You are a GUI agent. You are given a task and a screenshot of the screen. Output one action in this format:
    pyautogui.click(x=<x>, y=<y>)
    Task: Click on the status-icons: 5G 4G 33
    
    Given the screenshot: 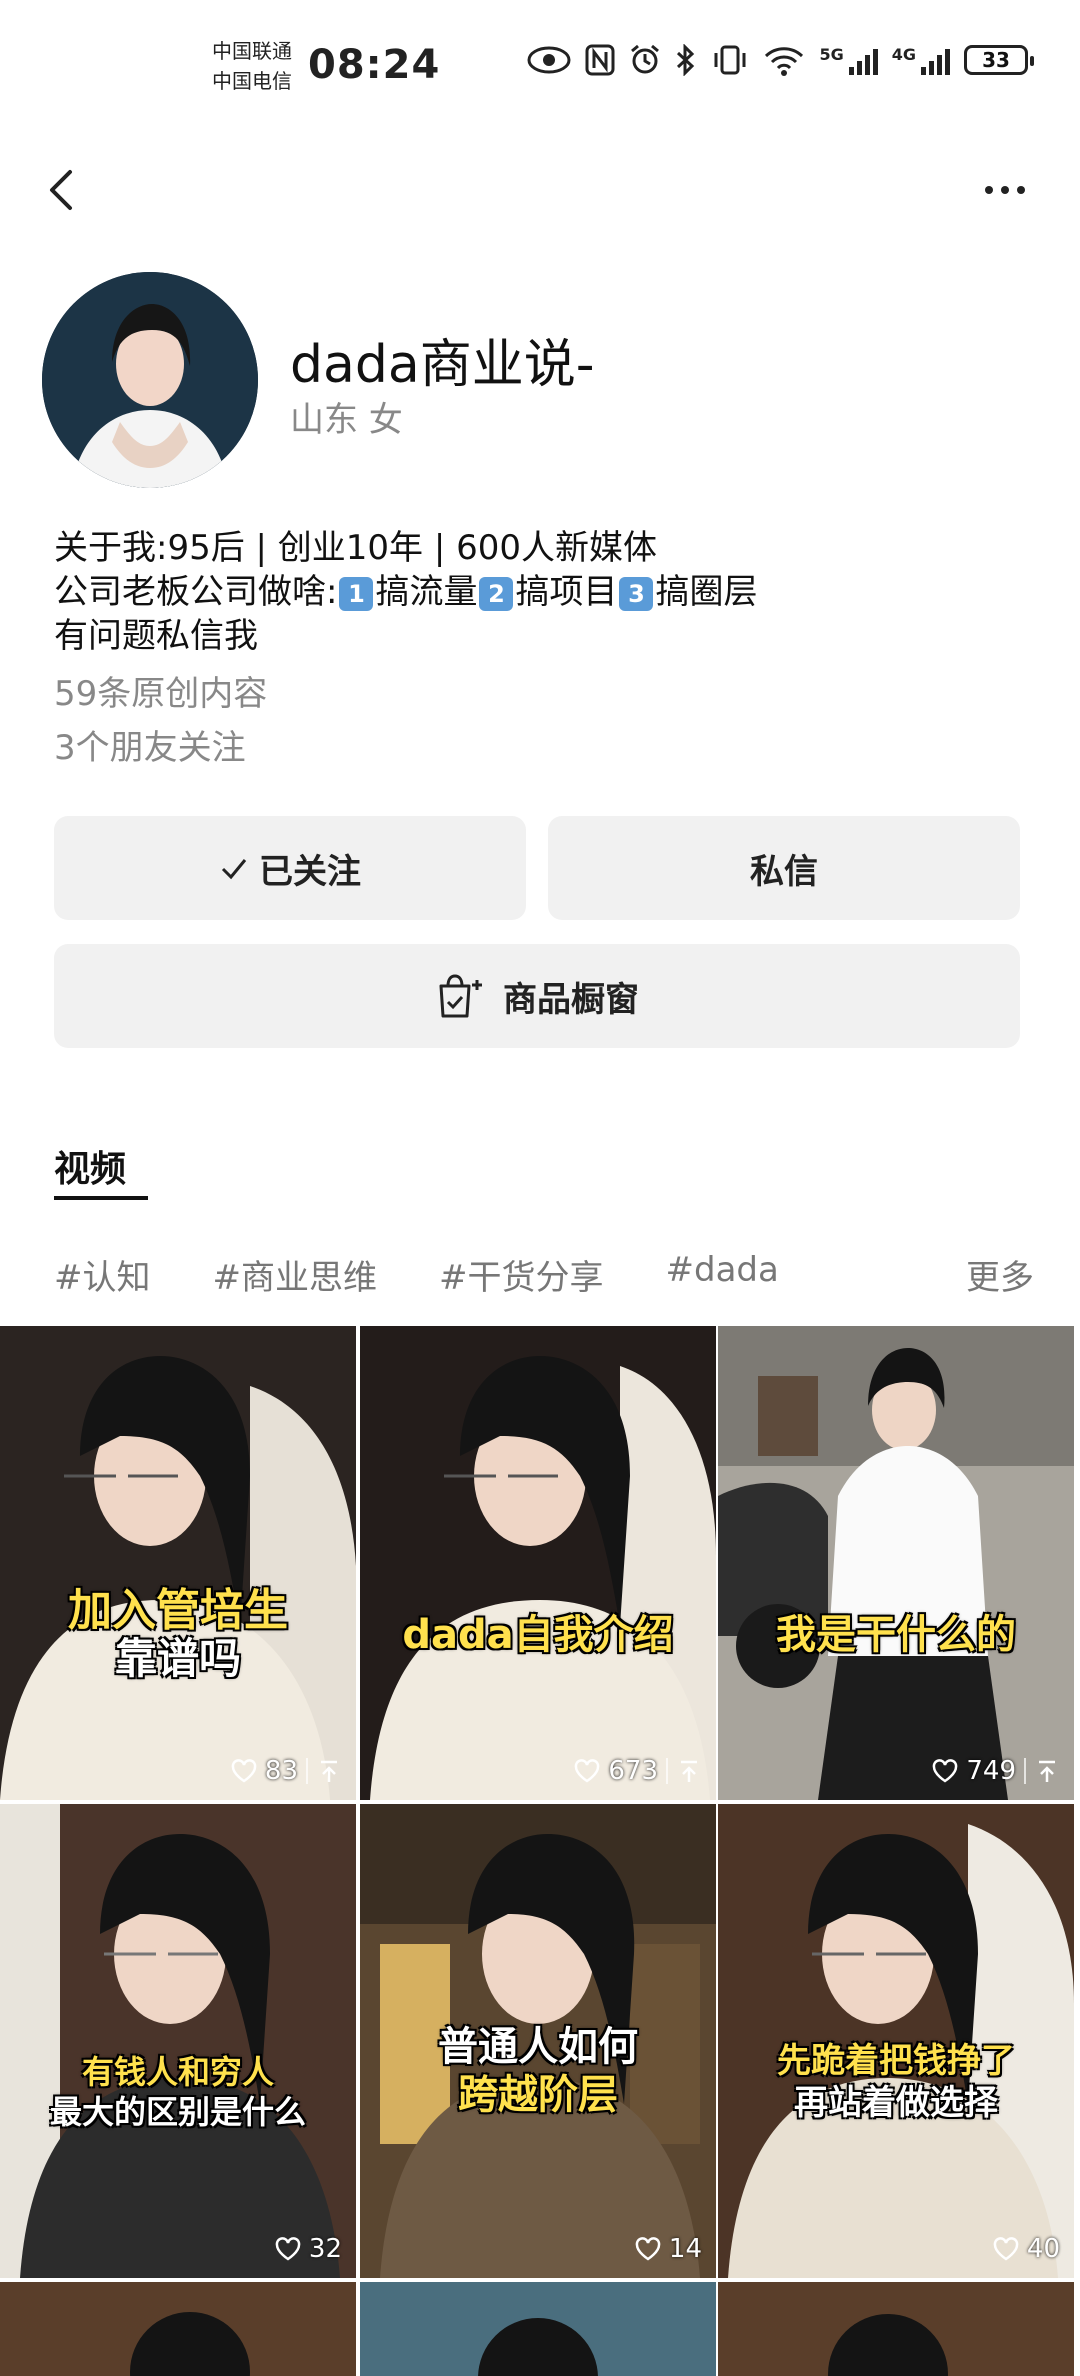 What is the action you would take?
    pyautogui.click(x=780, y=60)
    